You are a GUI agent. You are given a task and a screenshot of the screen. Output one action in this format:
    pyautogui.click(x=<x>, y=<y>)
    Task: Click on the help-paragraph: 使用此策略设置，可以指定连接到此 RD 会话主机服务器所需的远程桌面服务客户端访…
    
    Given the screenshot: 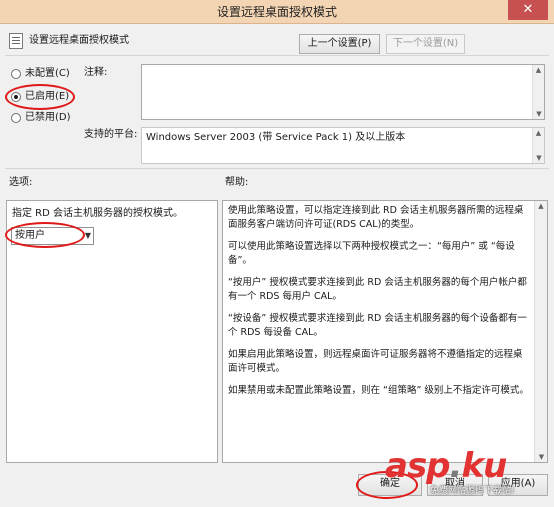 What is the action you would take?
    pyautogui.click(x=376, y=217)
    